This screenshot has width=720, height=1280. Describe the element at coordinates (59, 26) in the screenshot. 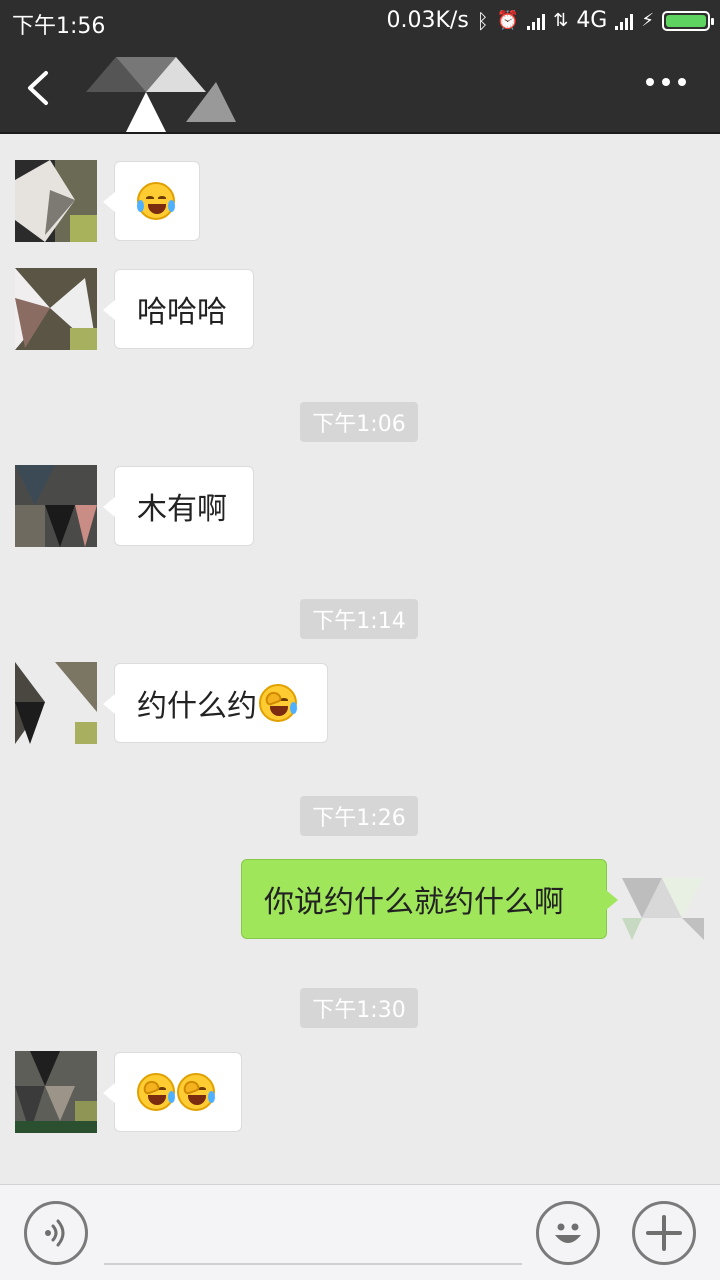

I see `status-time: 下午1:56` at that location.